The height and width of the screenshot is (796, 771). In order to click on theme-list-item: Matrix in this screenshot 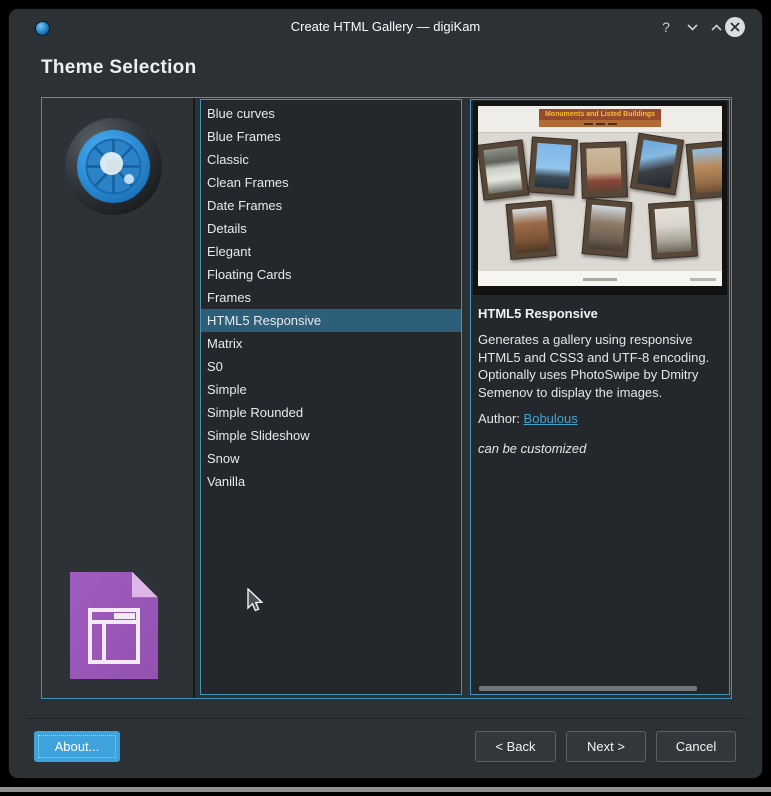, I will do `click(331, 343)`.